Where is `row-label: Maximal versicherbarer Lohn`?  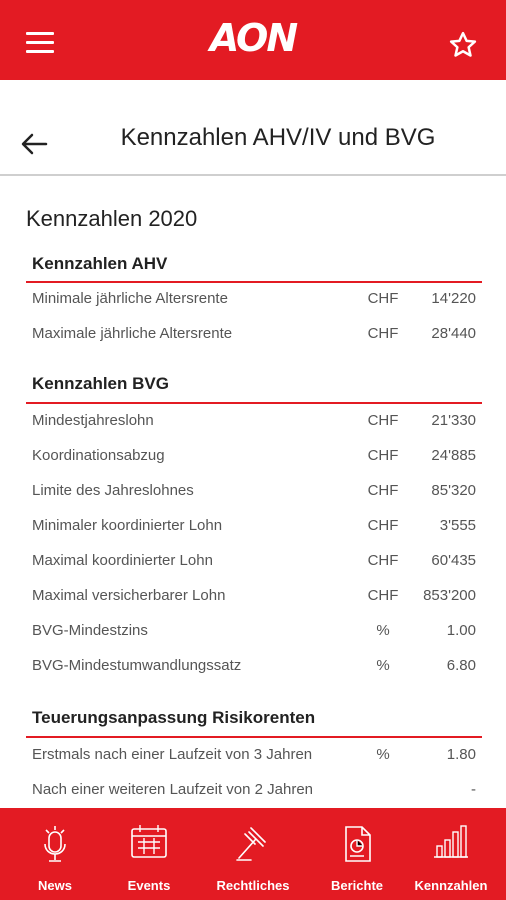
row-label: Maximal versicherbarer Lohn is located at coordinates (129, 595).